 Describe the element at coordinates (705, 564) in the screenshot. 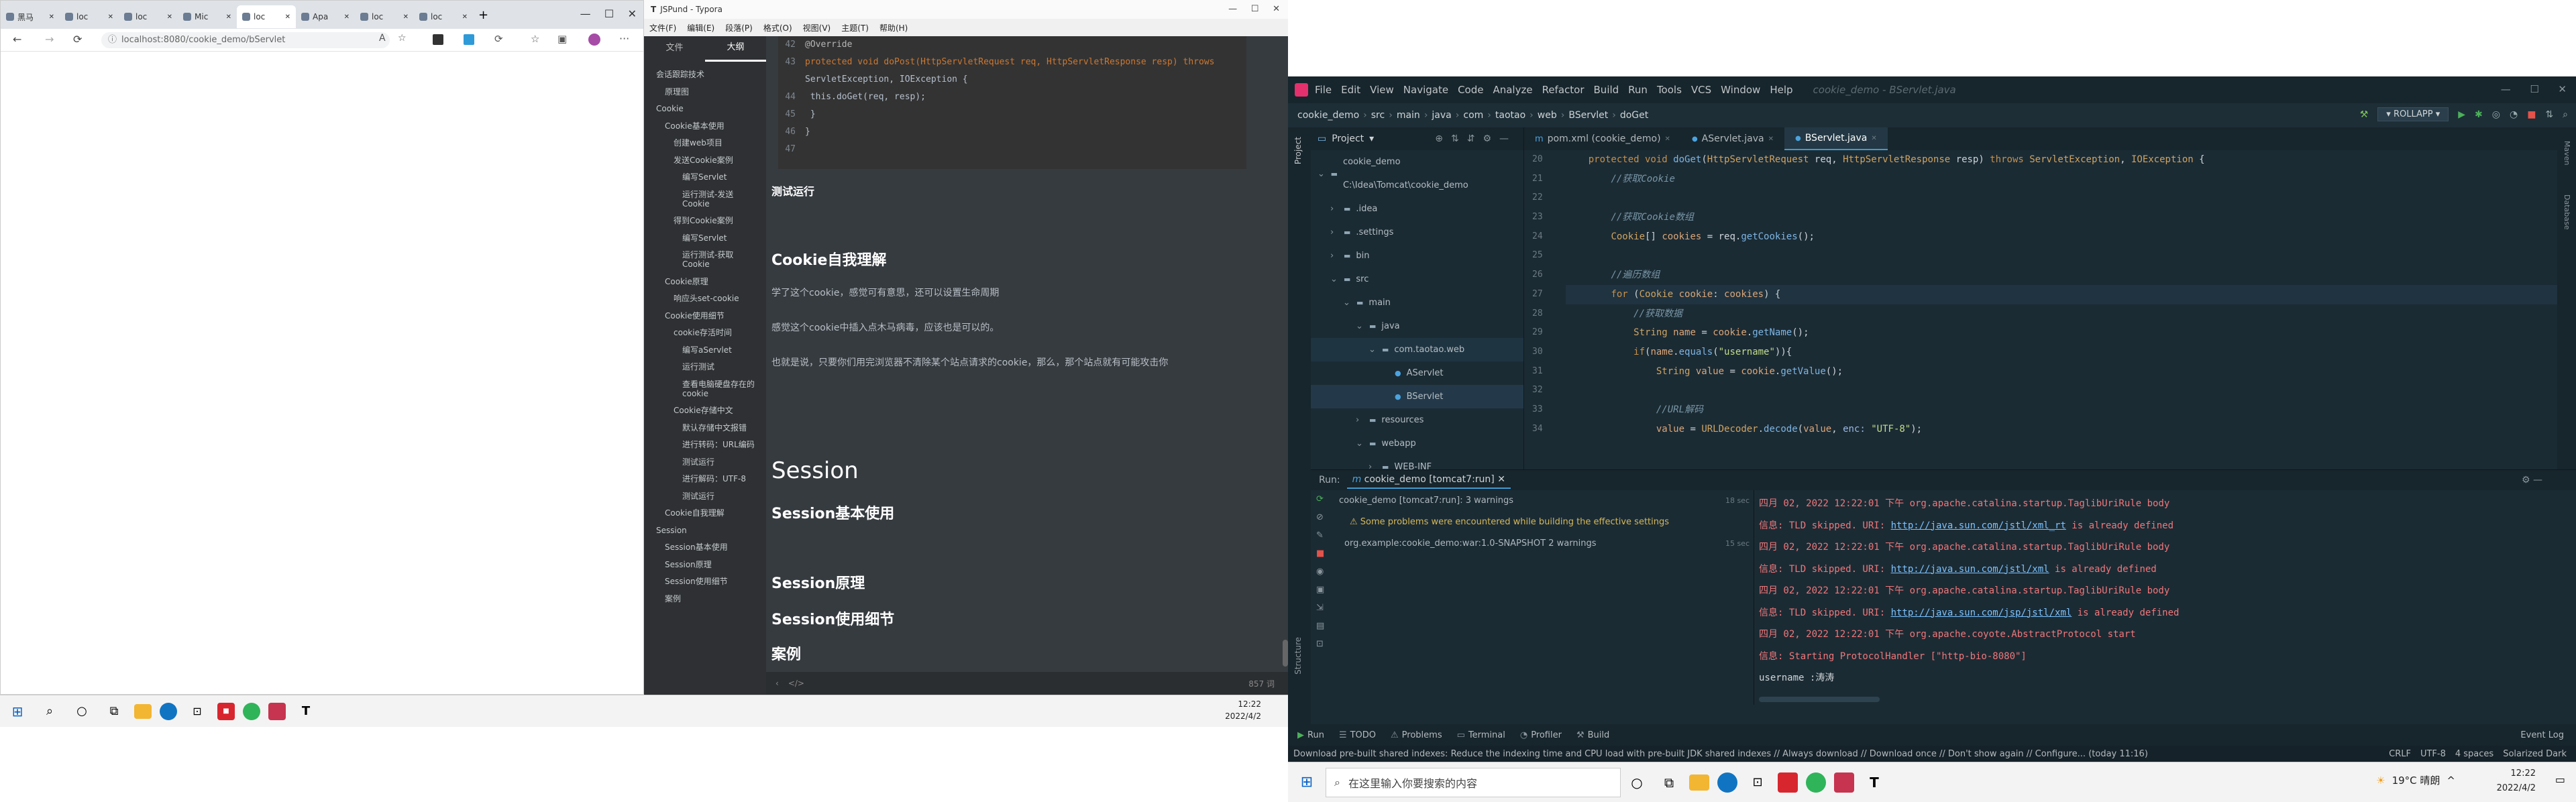

I see `outline-item: Session原理` at that location.